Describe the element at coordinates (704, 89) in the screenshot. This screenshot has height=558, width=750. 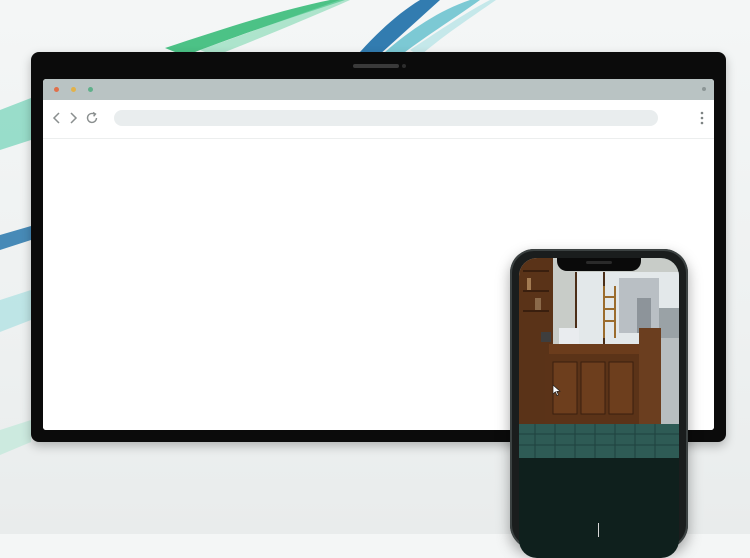
I see `titlebar-dot-icon` at that location.